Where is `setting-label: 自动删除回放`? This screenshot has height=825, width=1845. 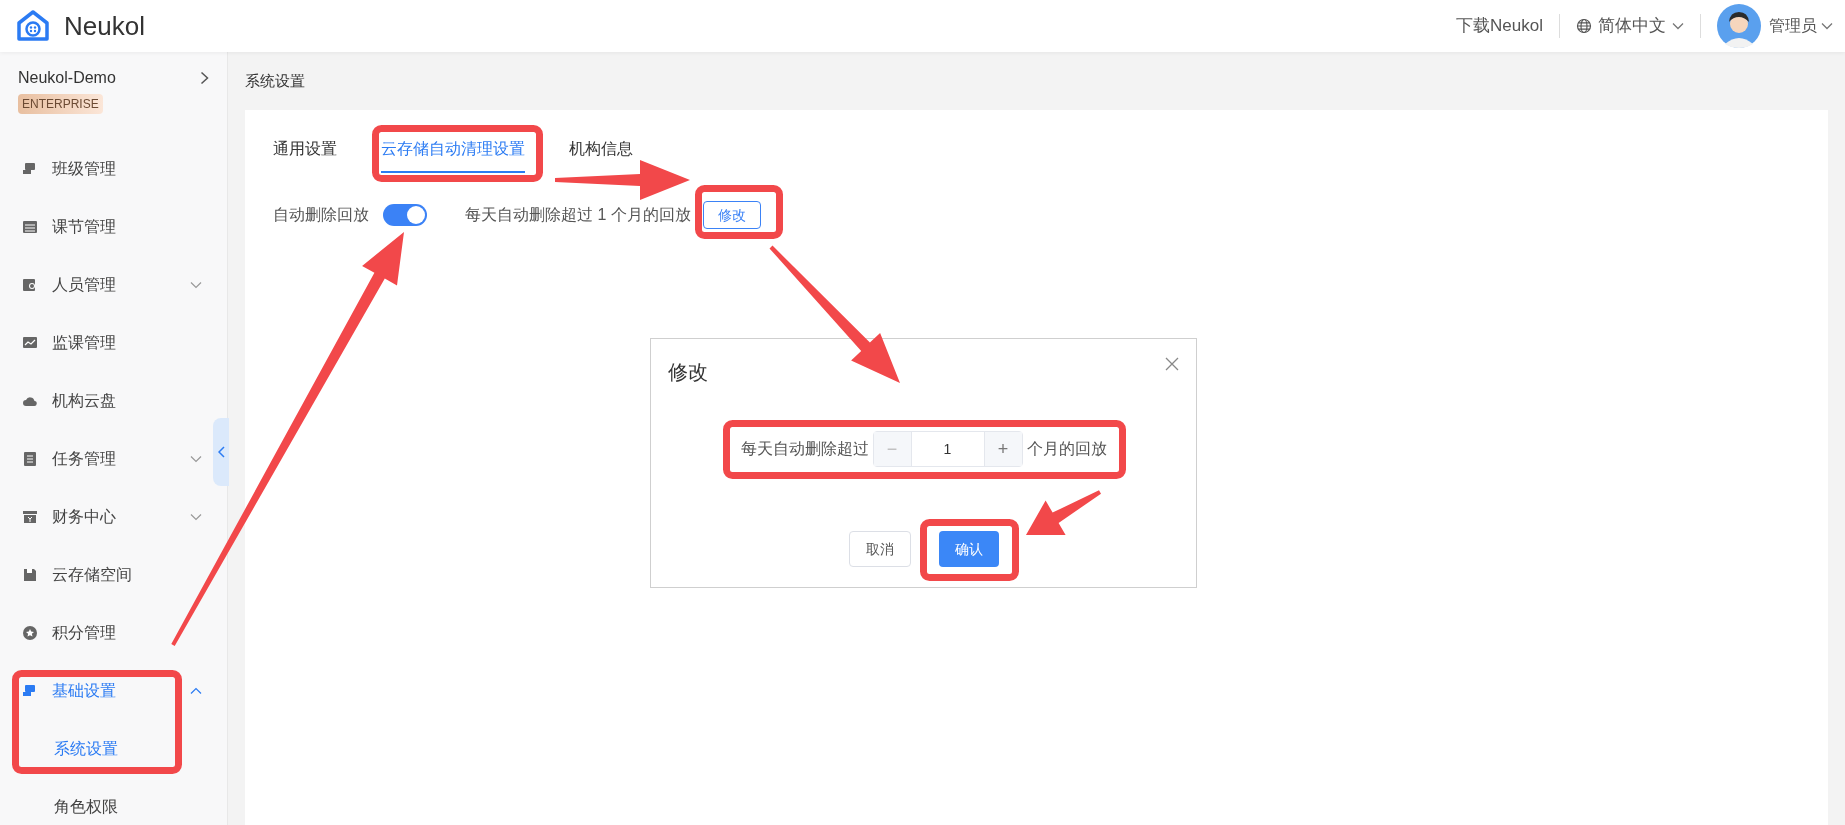
setting-label: 自动删除回放 is located at coordinates (321, 215).